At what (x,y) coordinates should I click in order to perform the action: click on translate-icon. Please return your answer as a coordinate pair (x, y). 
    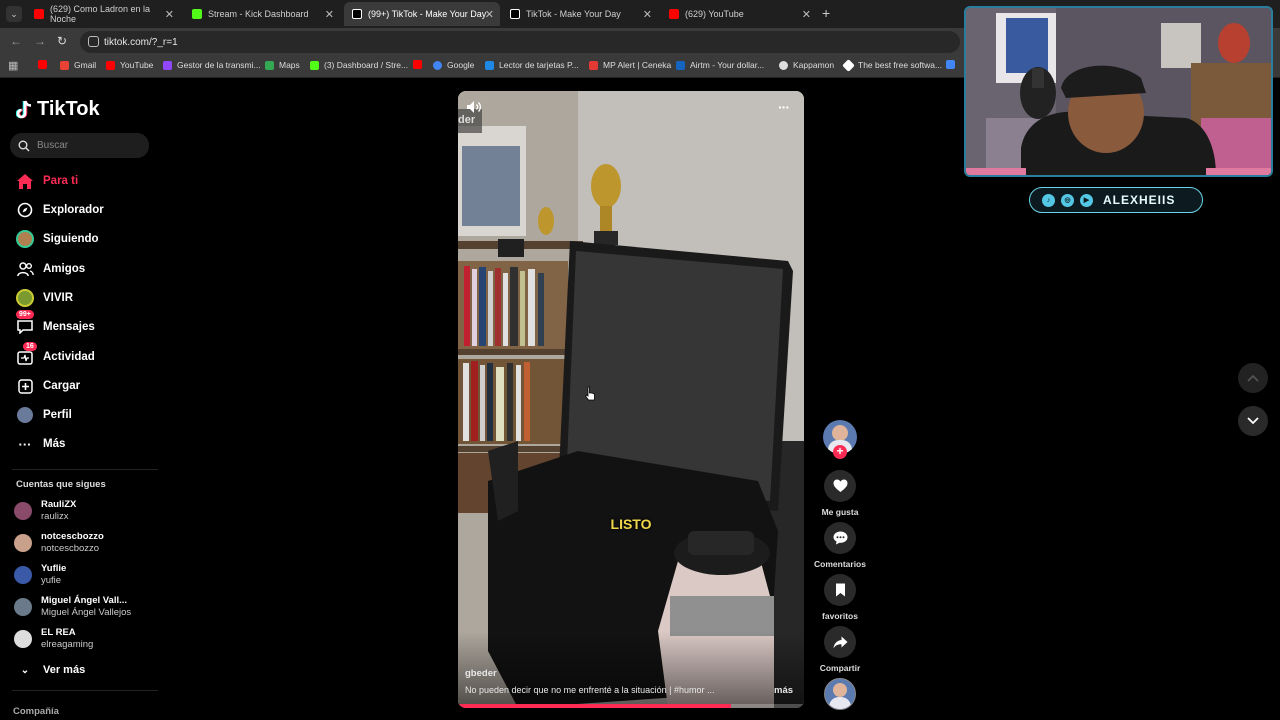
    Looking at the image, I should click on (953, 64).